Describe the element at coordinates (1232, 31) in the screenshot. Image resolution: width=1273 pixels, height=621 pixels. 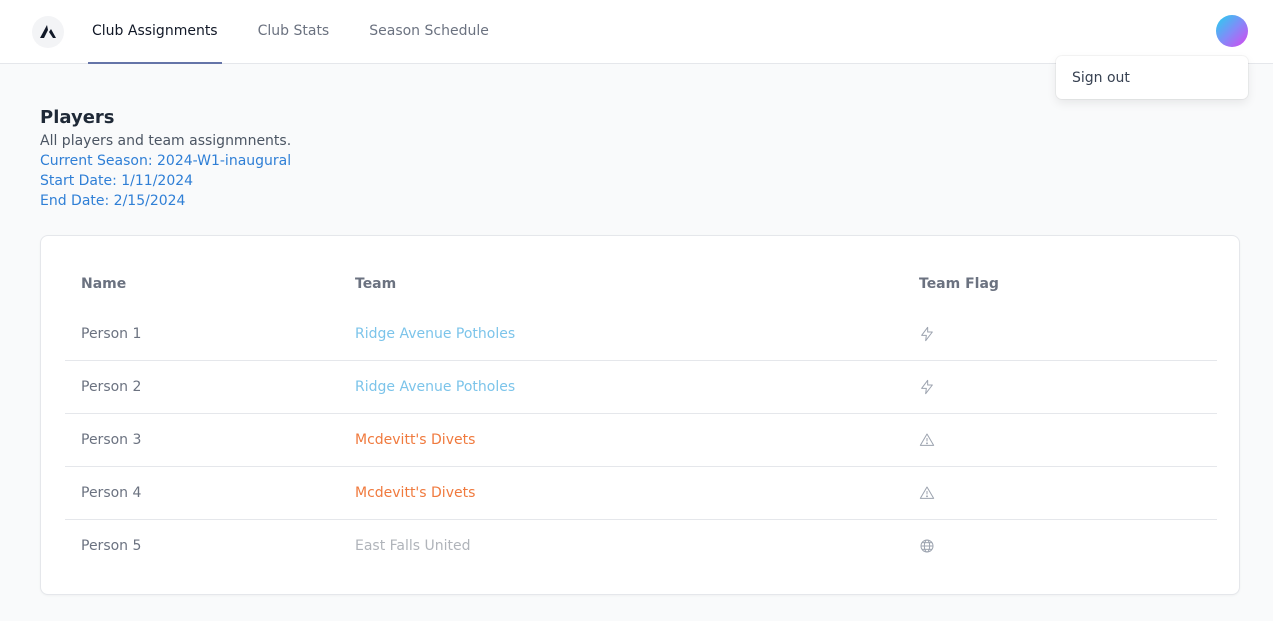
I see `user-avatar-button` at that location.